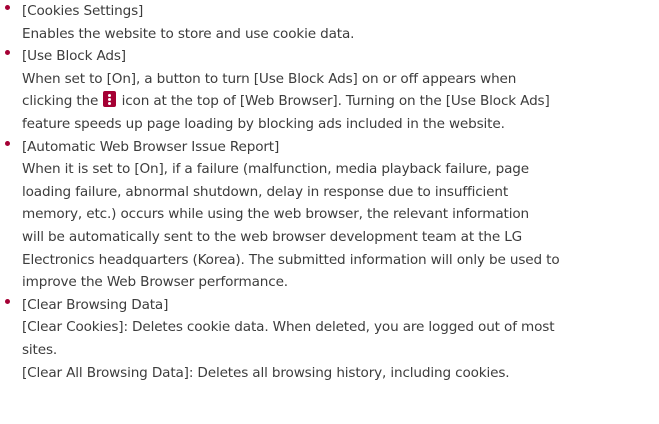 The image size is (659, 424). I want to click on text-segment: clicking the, so click(62, 101).